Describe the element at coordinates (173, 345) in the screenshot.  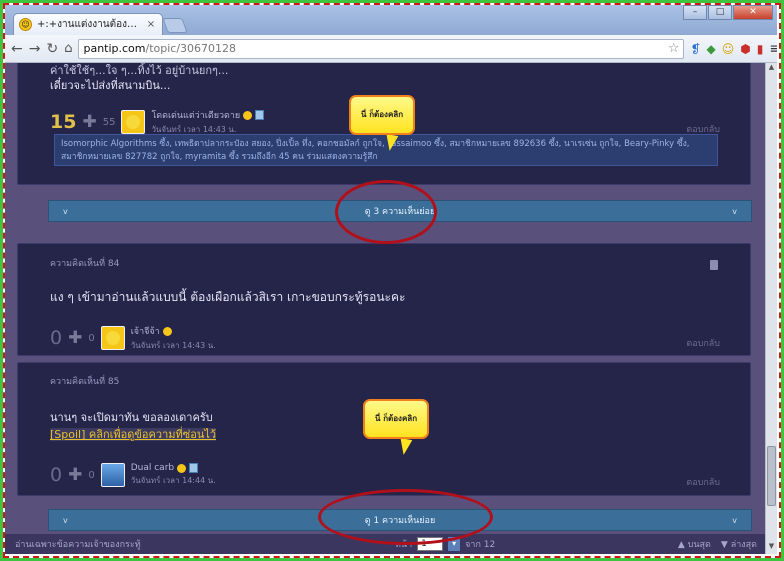
I see `timestamp: วันจันทร์ เวลา 14:43 น.` at that location.